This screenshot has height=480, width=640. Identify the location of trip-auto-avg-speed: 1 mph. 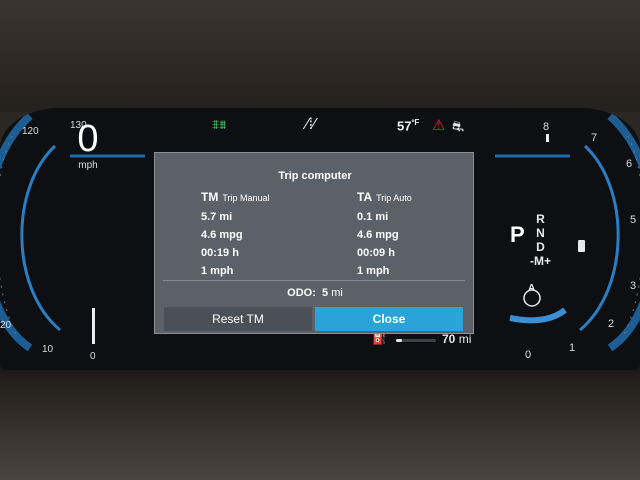
(373, 271).